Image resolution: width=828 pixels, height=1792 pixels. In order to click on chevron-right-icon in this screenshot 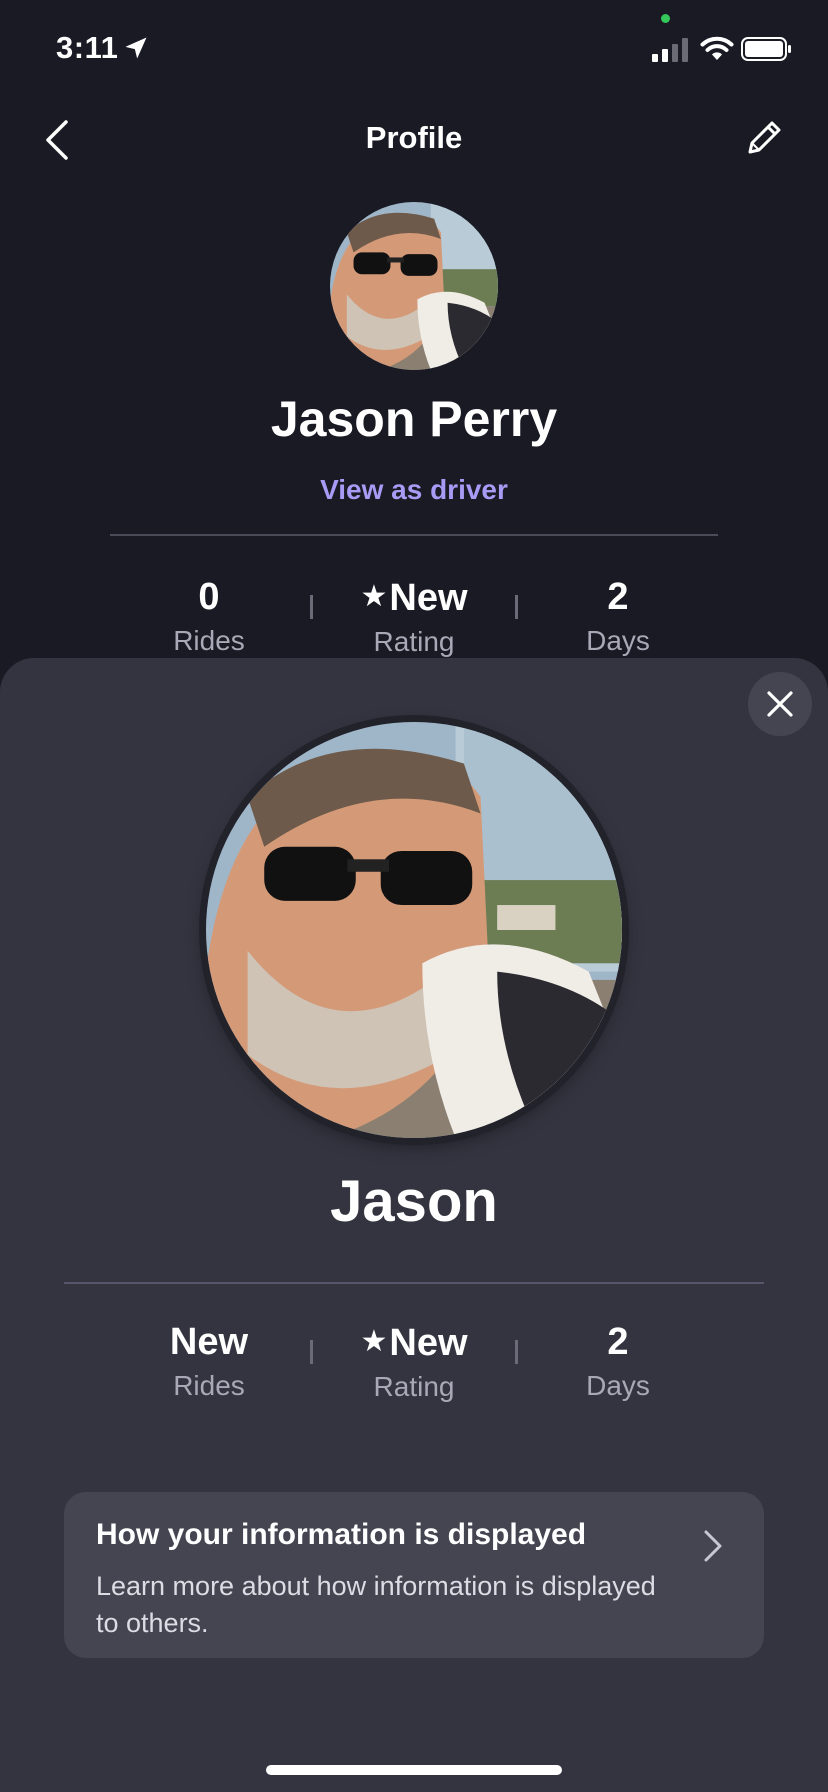, I will do `click(713, 1546)`.